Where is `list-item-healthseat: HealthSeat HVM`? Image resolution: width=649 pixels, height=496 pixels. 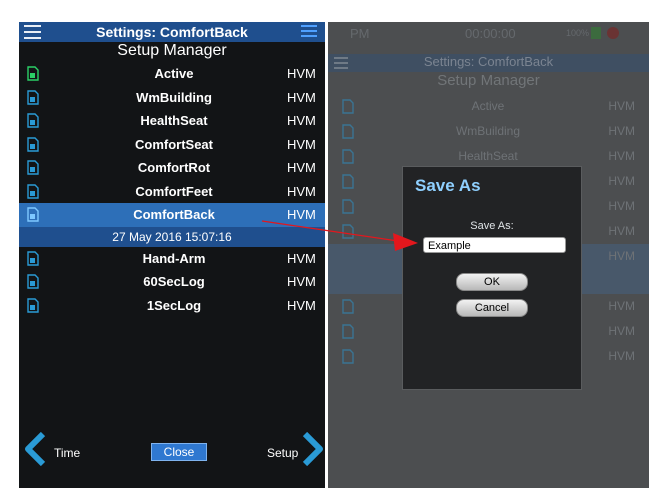
list-item-healthseat: HealthSeat HVM is located at coordinates (172, 121).